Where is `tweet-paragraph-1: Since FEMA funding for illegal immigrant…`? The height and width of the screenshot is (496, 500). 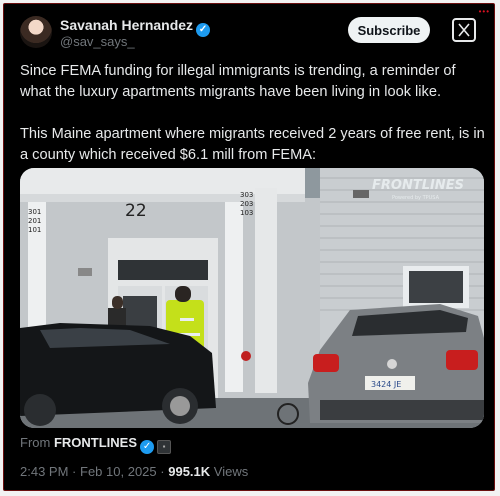 tweet-paragraph-1: Since FEMA funding for illegal immigrant… is located at coordinates (238, 81).